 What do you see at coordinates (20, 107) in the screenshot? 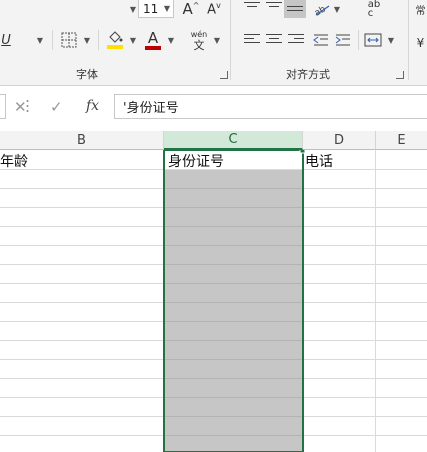
I see `cancel-icon: ✕` at bounding box center [20, 107].